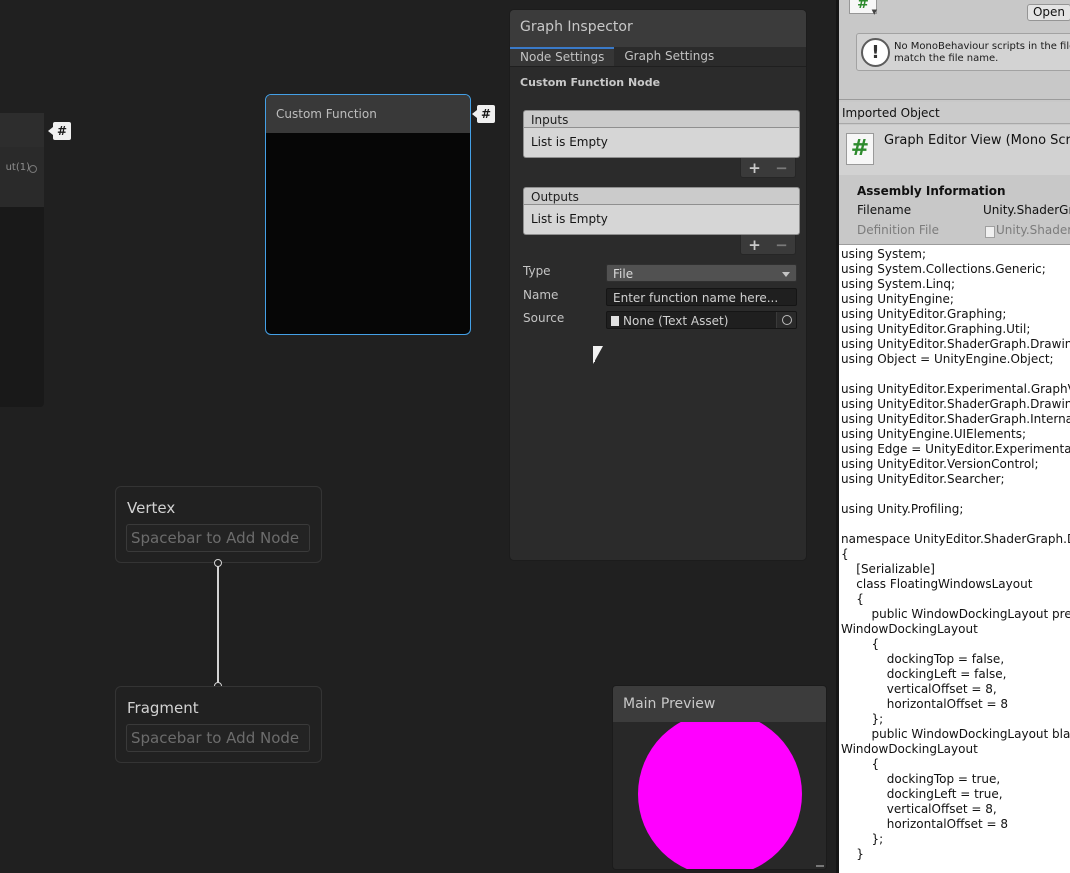 The image size is (1070, 873). I want to click on inputs-list-header: Inputs, so click(661, 119).